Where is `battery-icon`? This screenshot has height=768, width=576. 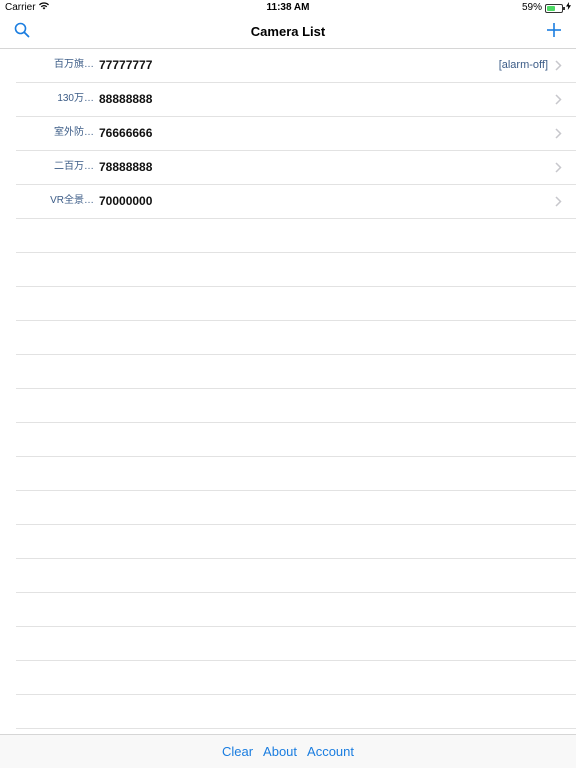
battery-icon is located at coordinates (555, 8).